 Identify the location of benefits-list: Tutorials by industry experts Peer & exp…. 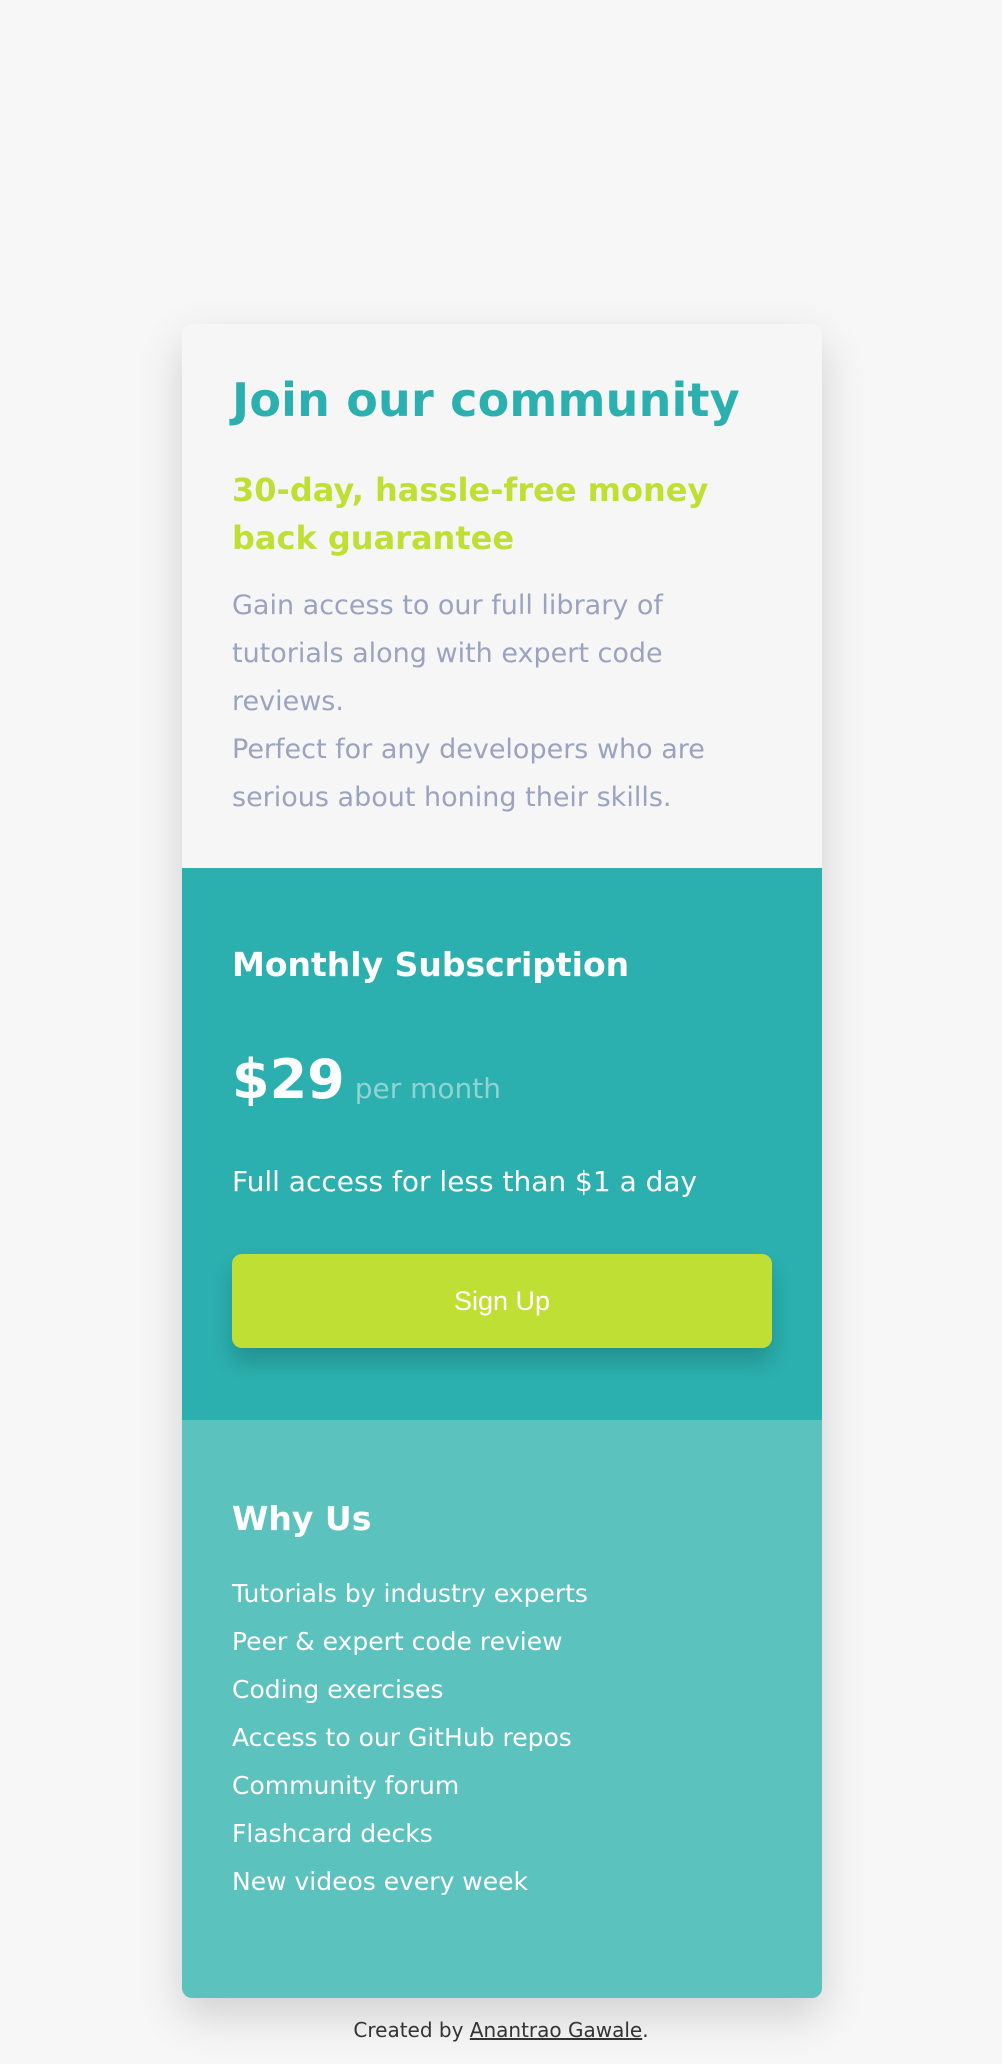
(502, 1738).